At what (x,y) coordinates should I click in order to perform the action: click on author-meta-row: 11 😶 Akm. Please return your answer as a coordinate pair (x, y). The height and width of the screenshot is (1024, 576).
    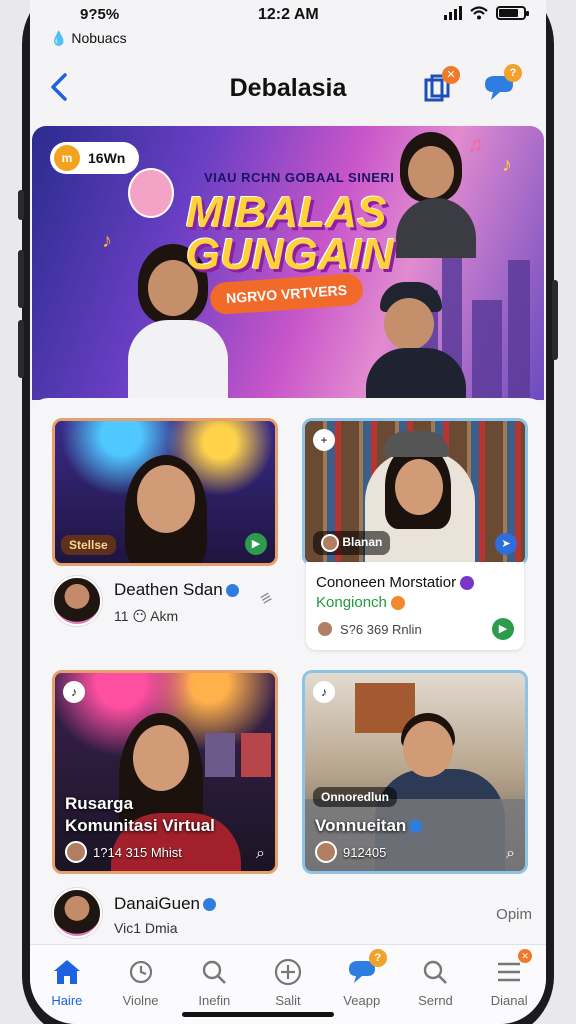
    Looking at the image, I should click on (146, 616).